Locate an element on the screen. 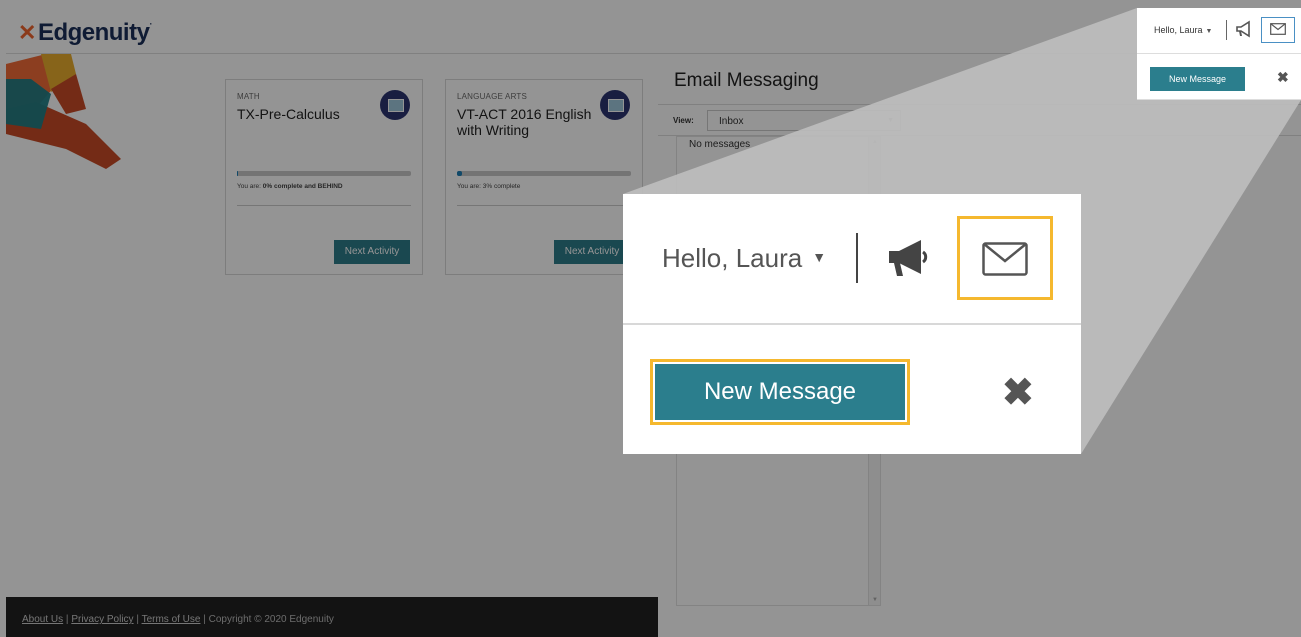 The height and width of the screenshot is (637, 1301). new-message-button: New Message is located at coordinates (1197, 79).